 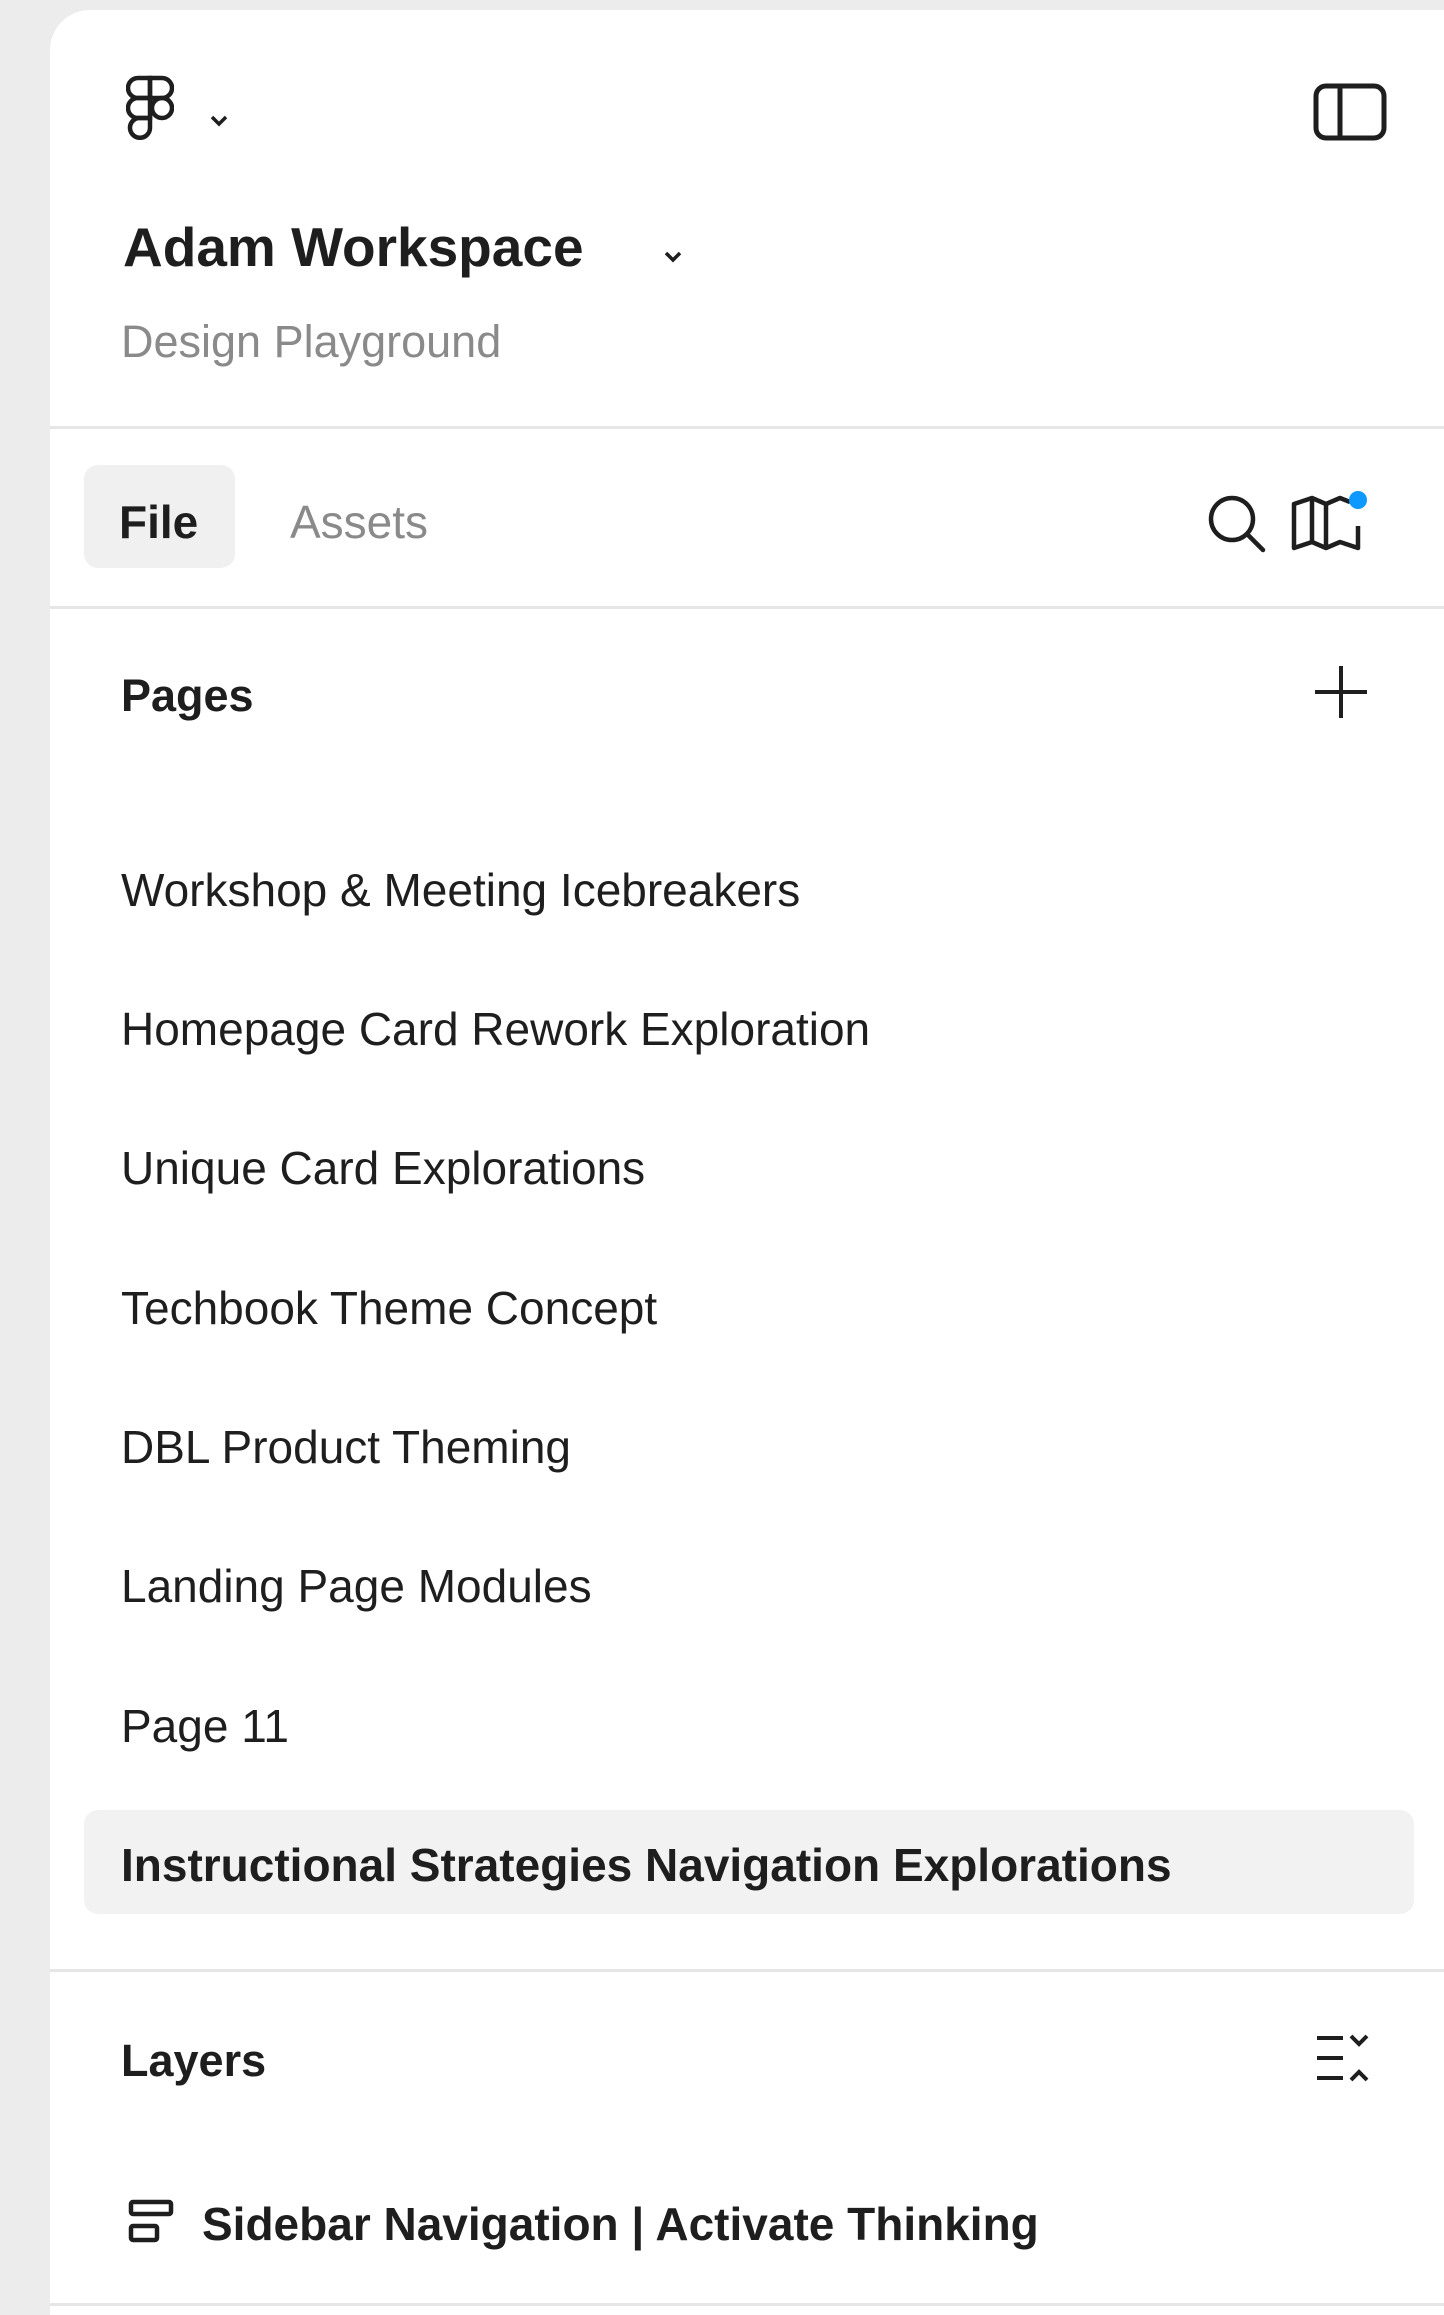 What do you see at coordinates (356, 1586) in the screenshot?
I see `page-item-label: Landing Page Modules` at bounding box center [356, 1586].